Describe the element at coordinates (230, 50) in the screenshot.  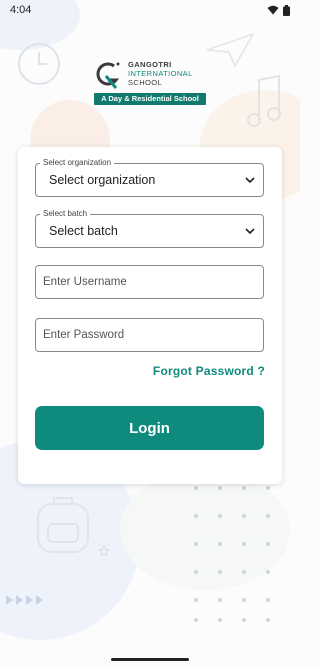
I see `paper-plane-doodle-icon` at that location.